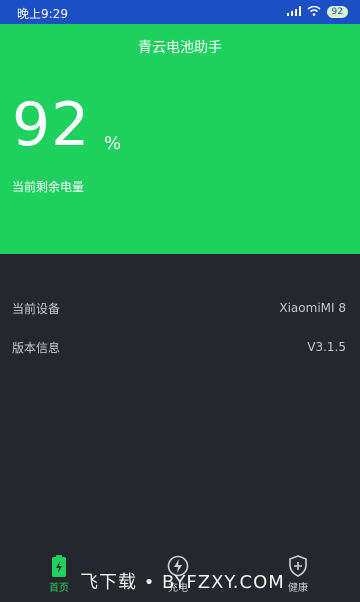 The width and height of the screenshot is (360, 602). What do you see at coordinates (293, 12) in the screenshot?
I see `signal-icon` at bounding box center [293, 12].